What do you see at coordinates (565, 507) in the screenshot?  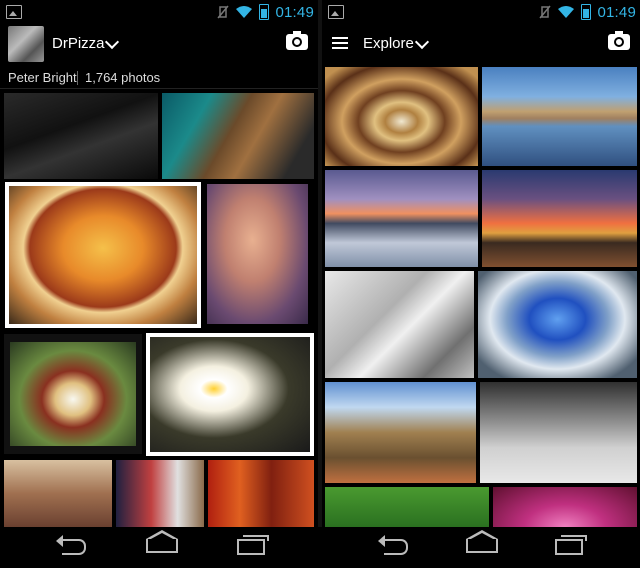 I see `pink-flower-photo` at bounding box center [565, 507].